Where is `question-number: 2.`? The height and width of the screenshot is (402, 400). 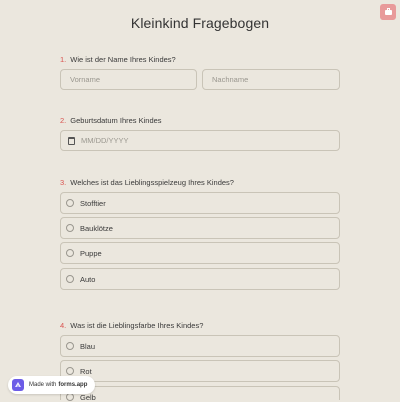
question-number: 2. is located at coordinates (63, 120).